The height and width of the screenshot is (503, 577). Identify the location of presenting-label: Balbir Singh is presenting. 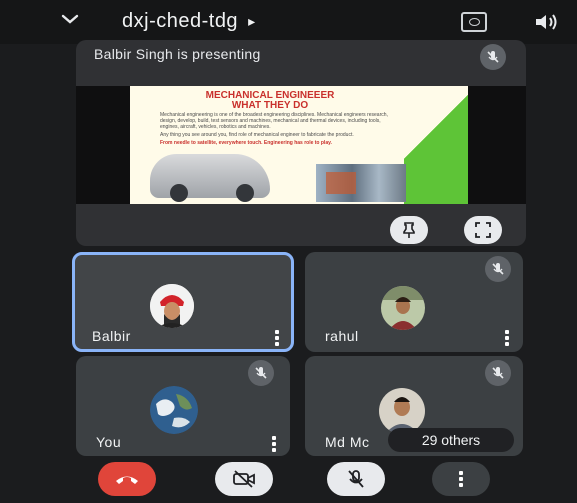
(177, 54).